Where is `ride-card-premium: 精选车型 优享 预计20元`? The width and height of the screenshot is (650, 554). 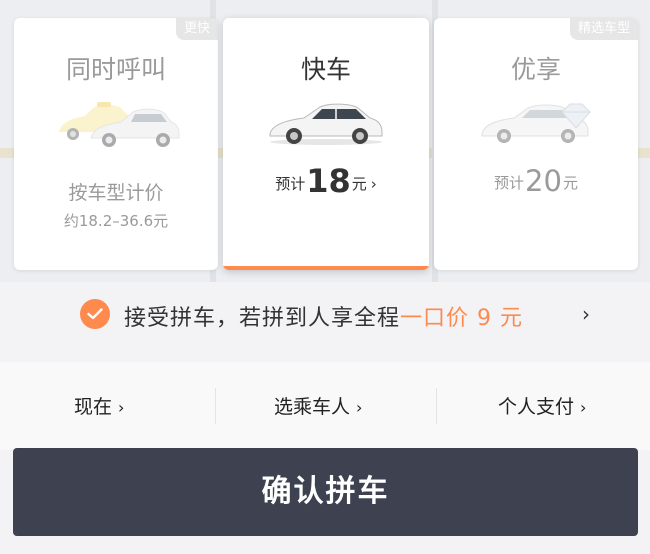
ride-card-premium: 精选车型 优享 预计20元 is located at coordinates (536, 144).